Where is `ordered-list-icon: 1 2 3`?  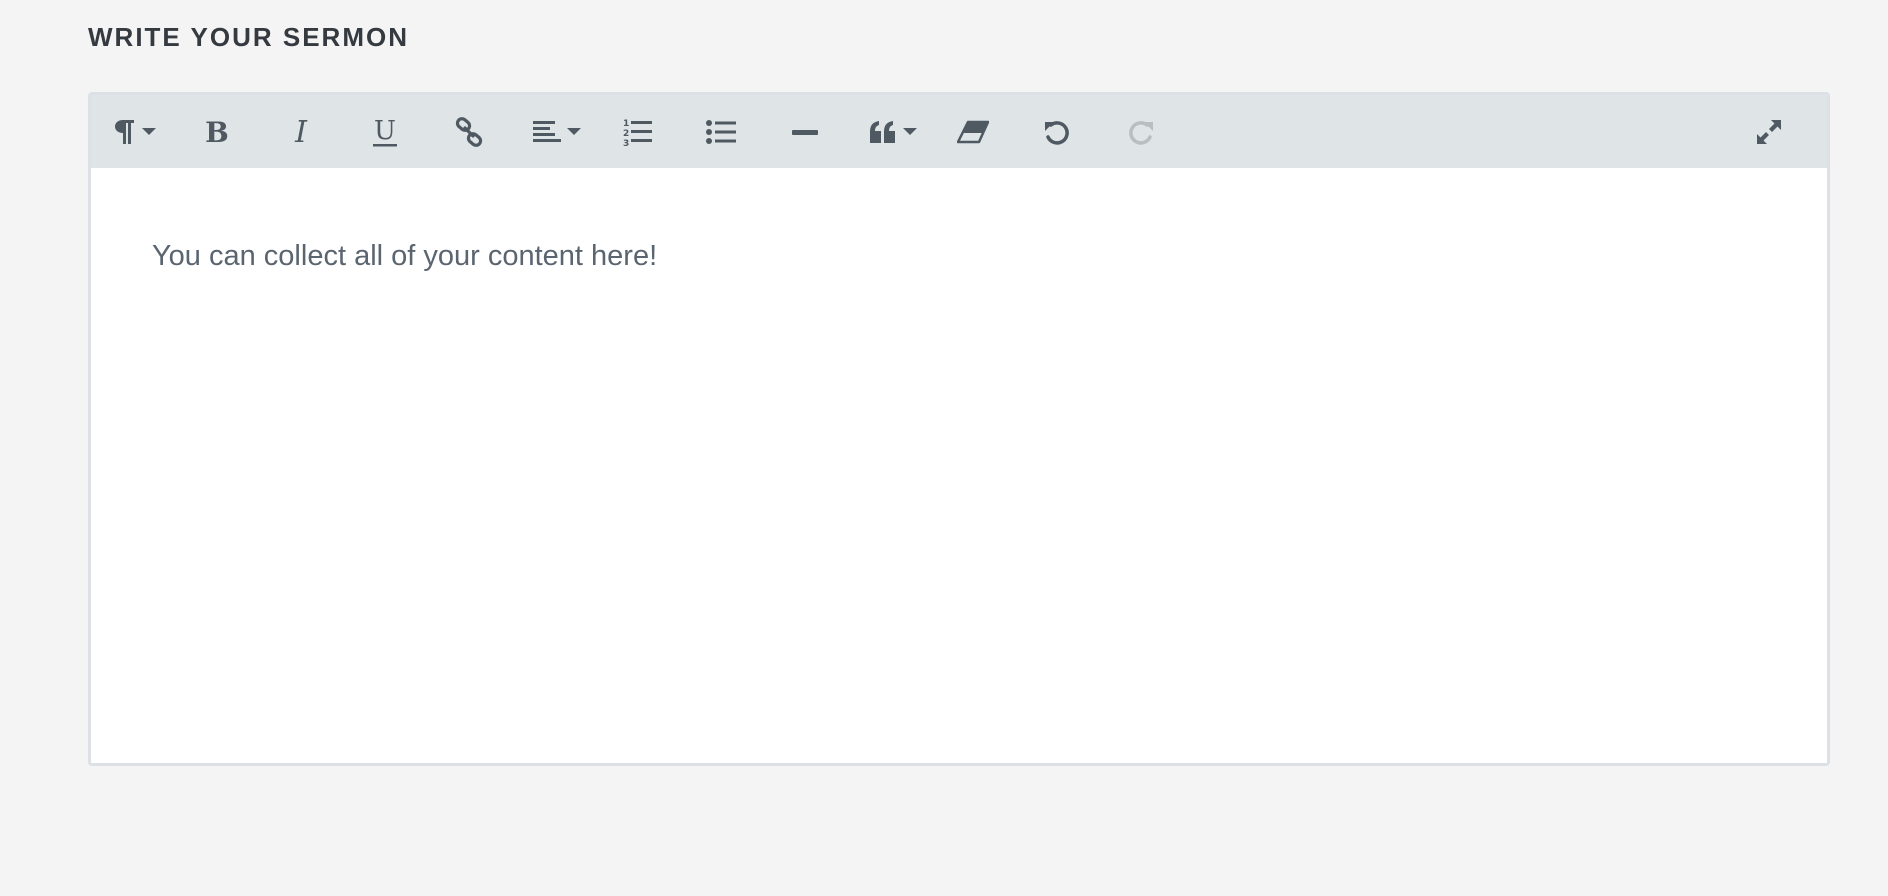
ordered-list-icon: 1 2 3 is located at coordinates (637, 132).